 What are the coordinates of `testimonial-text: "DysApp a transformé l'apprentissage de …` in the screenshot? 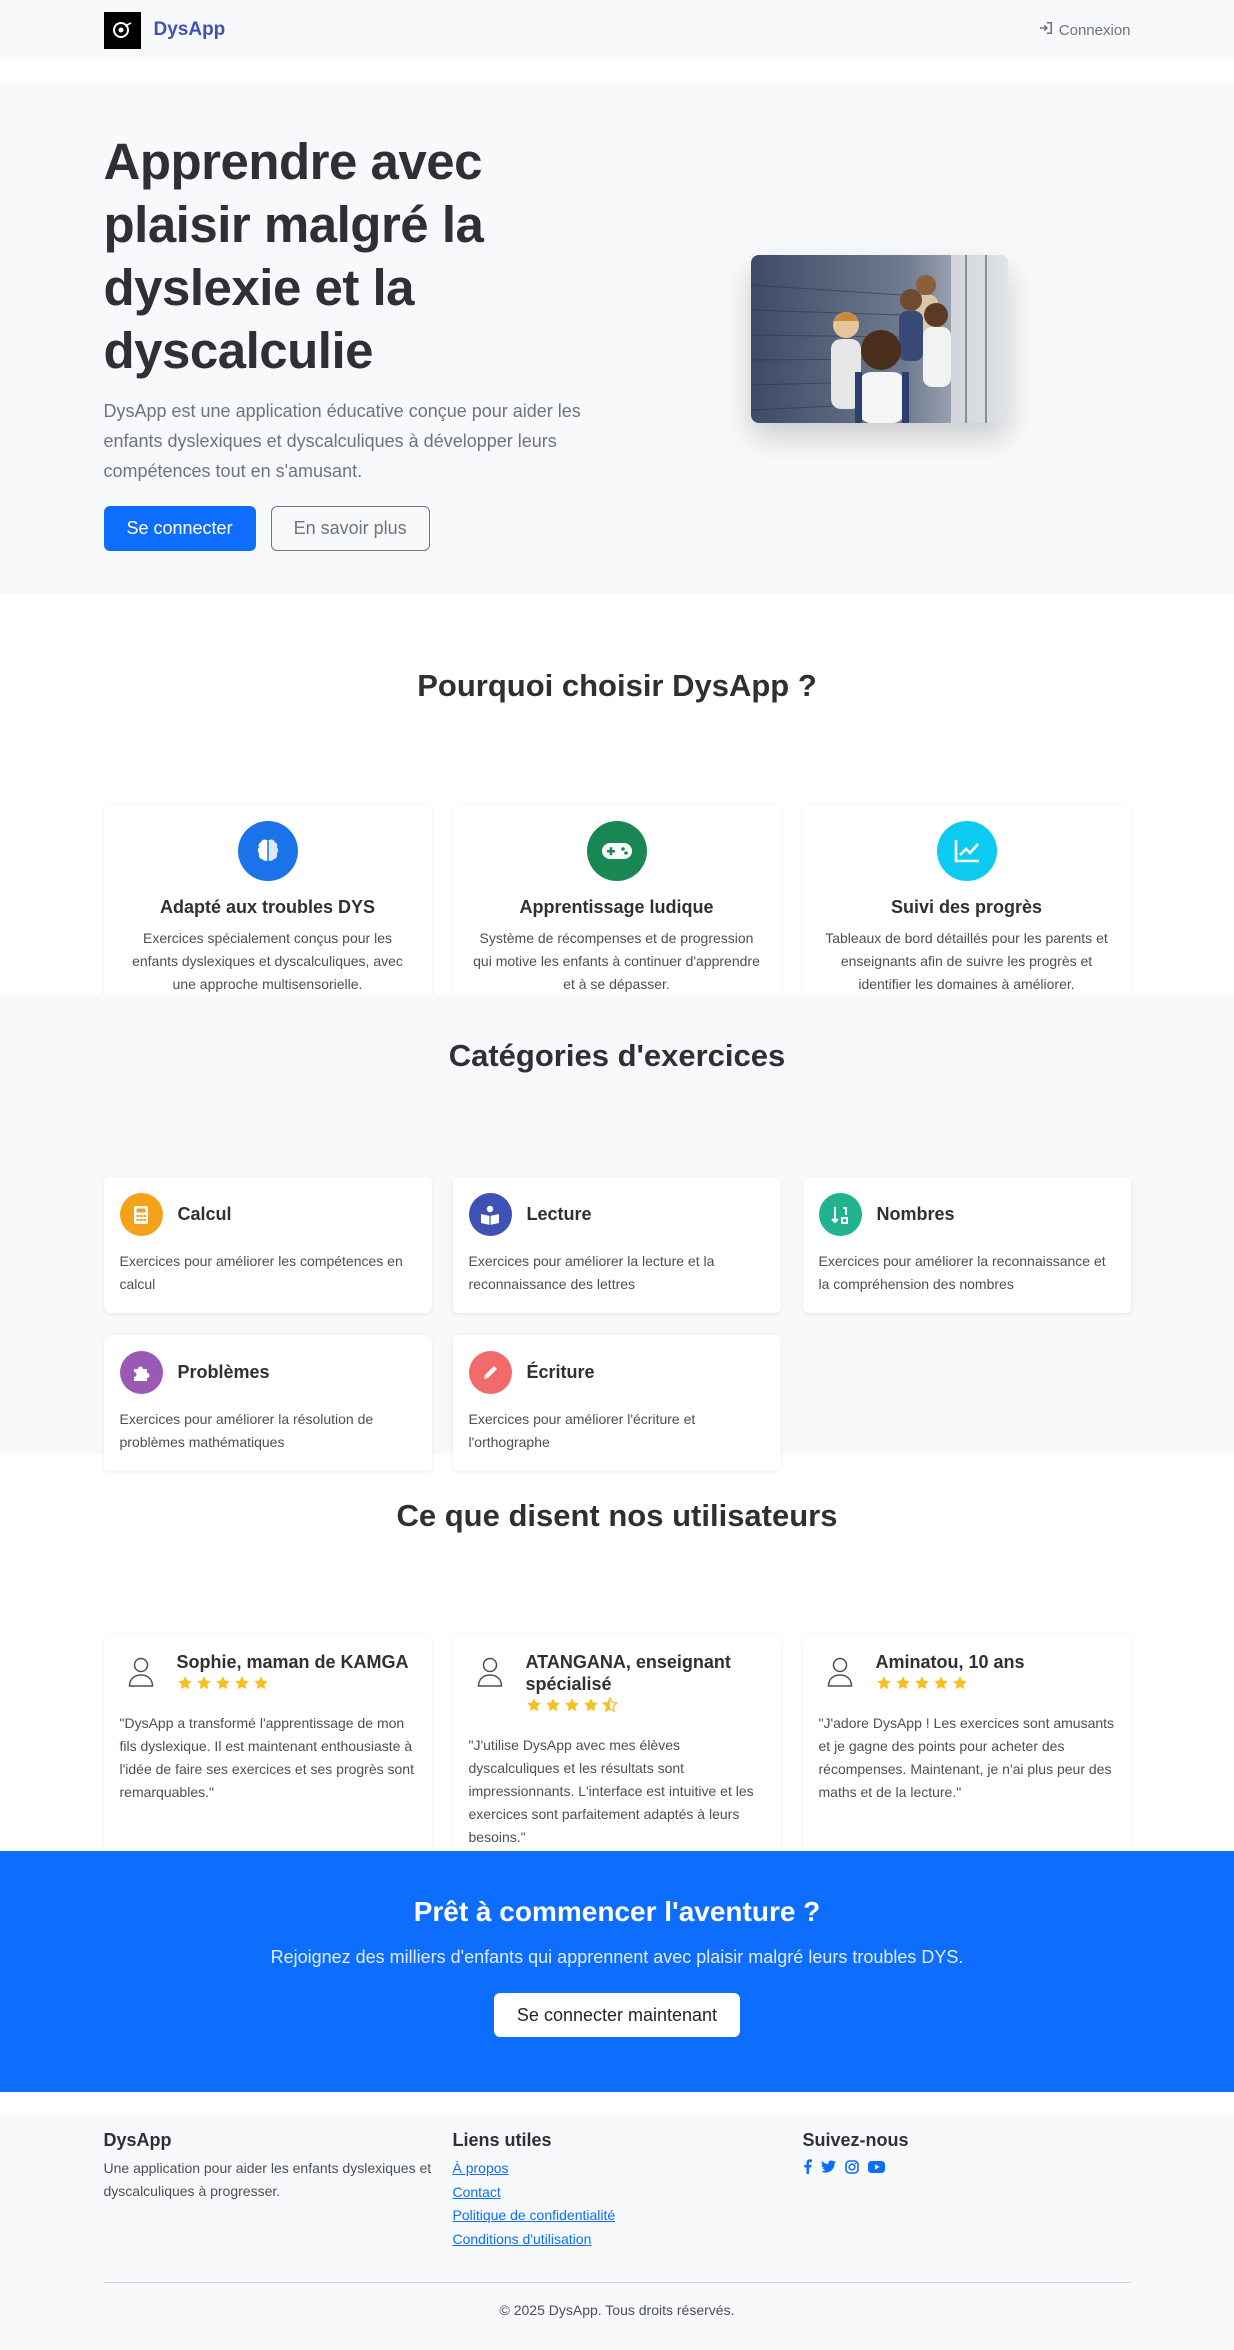 It's located at (267, 1757).